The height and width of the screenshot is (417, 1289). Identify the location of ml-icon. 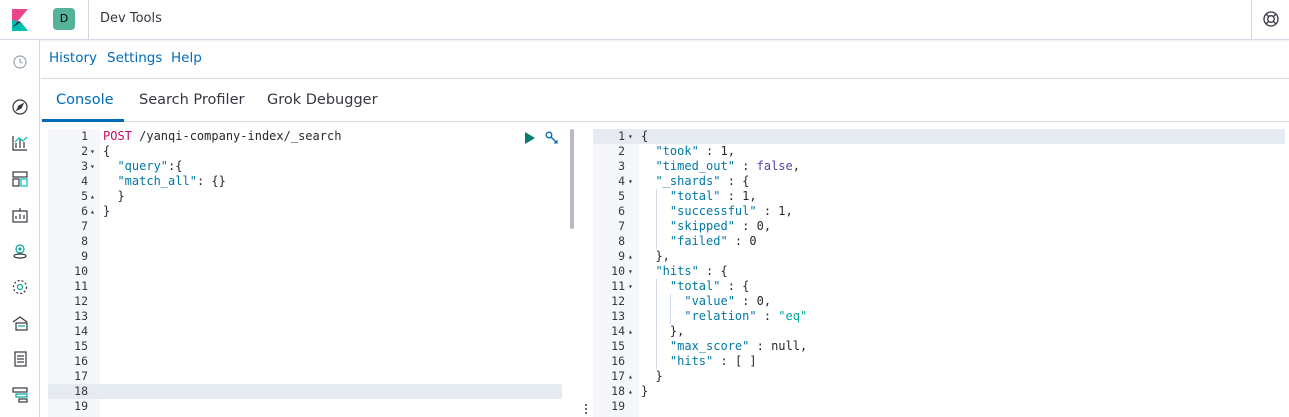
(20, 287).